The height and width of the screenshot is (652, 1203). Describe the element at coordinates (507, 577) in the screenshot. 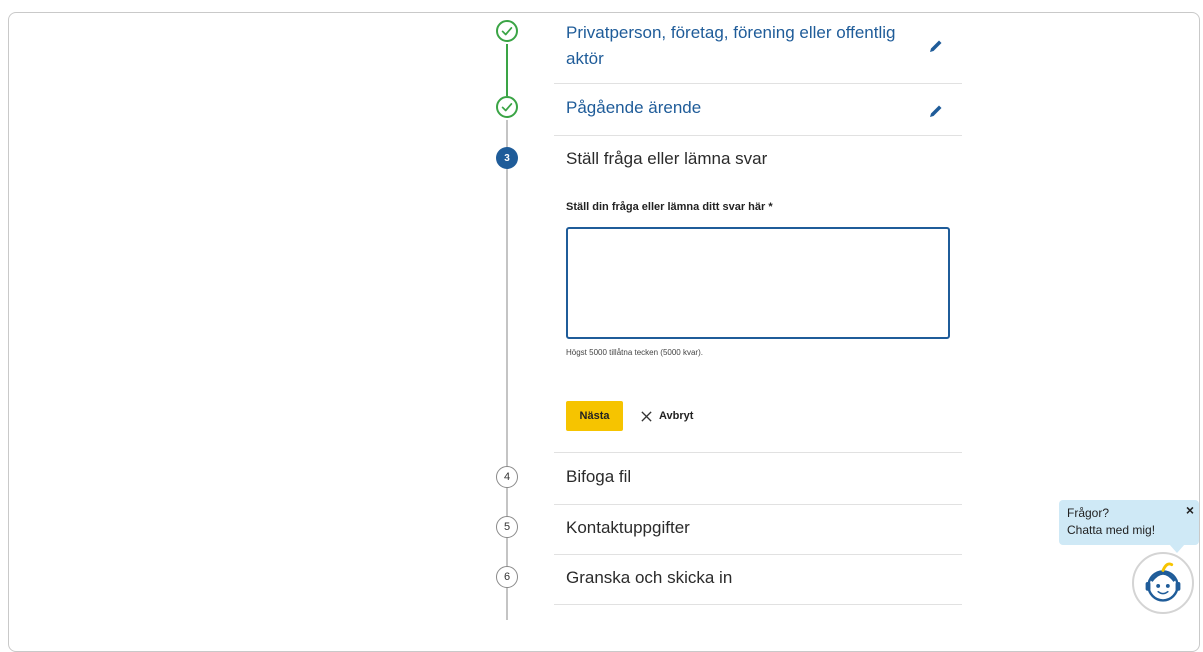

I see `step-6-number-marker: 6` at that location.